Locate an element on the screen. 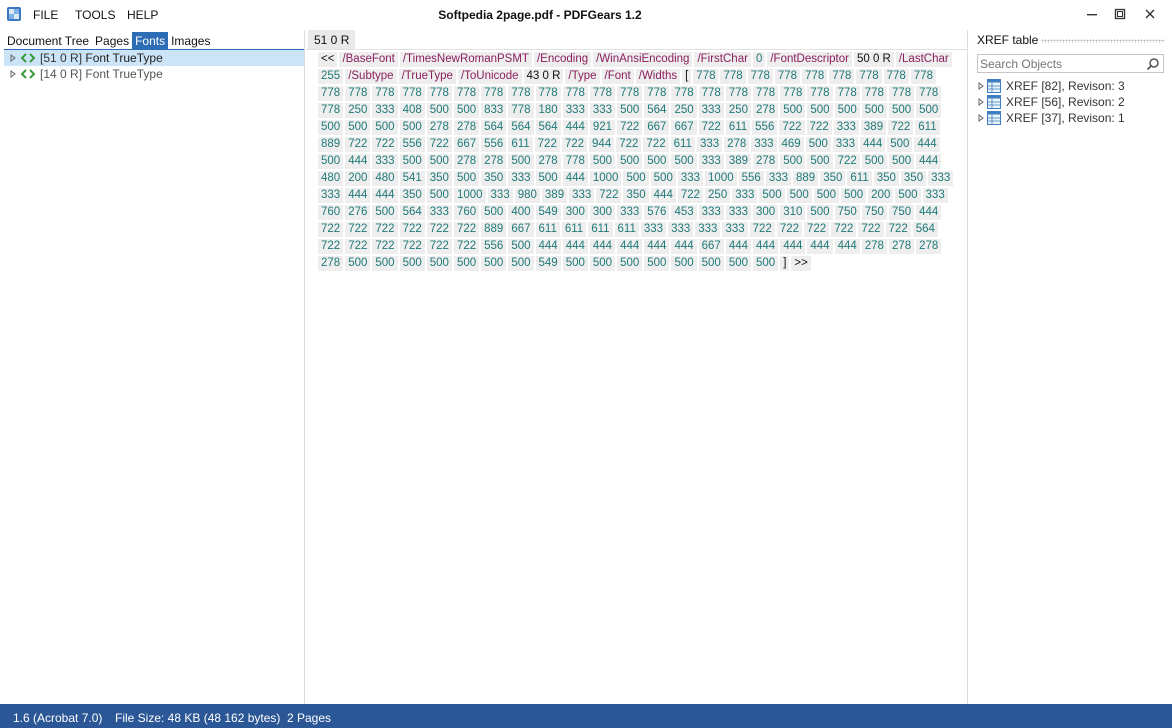 The image size is (1172, 728). font-tree-item: [51 0 R] Font TrueType is located at coordinates (154, 58).